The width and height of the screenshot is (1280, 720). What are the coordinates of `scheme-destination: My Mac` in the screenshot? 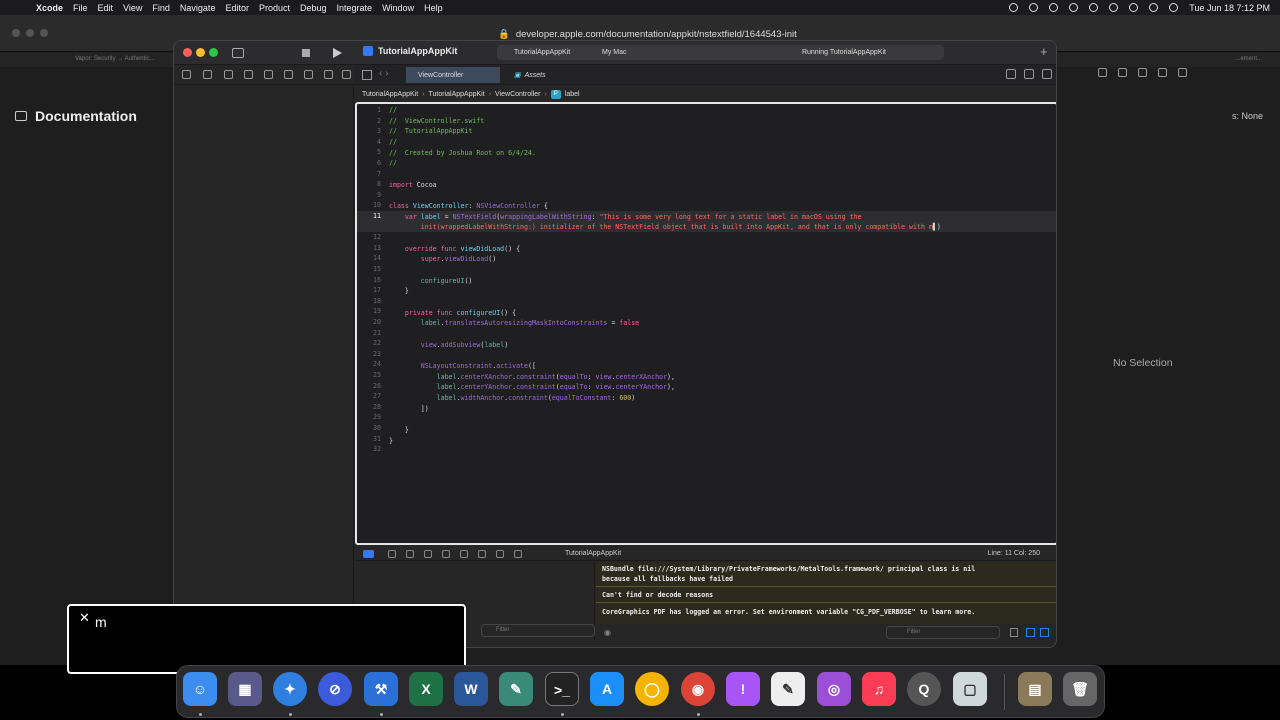 It's located at (614, 52).